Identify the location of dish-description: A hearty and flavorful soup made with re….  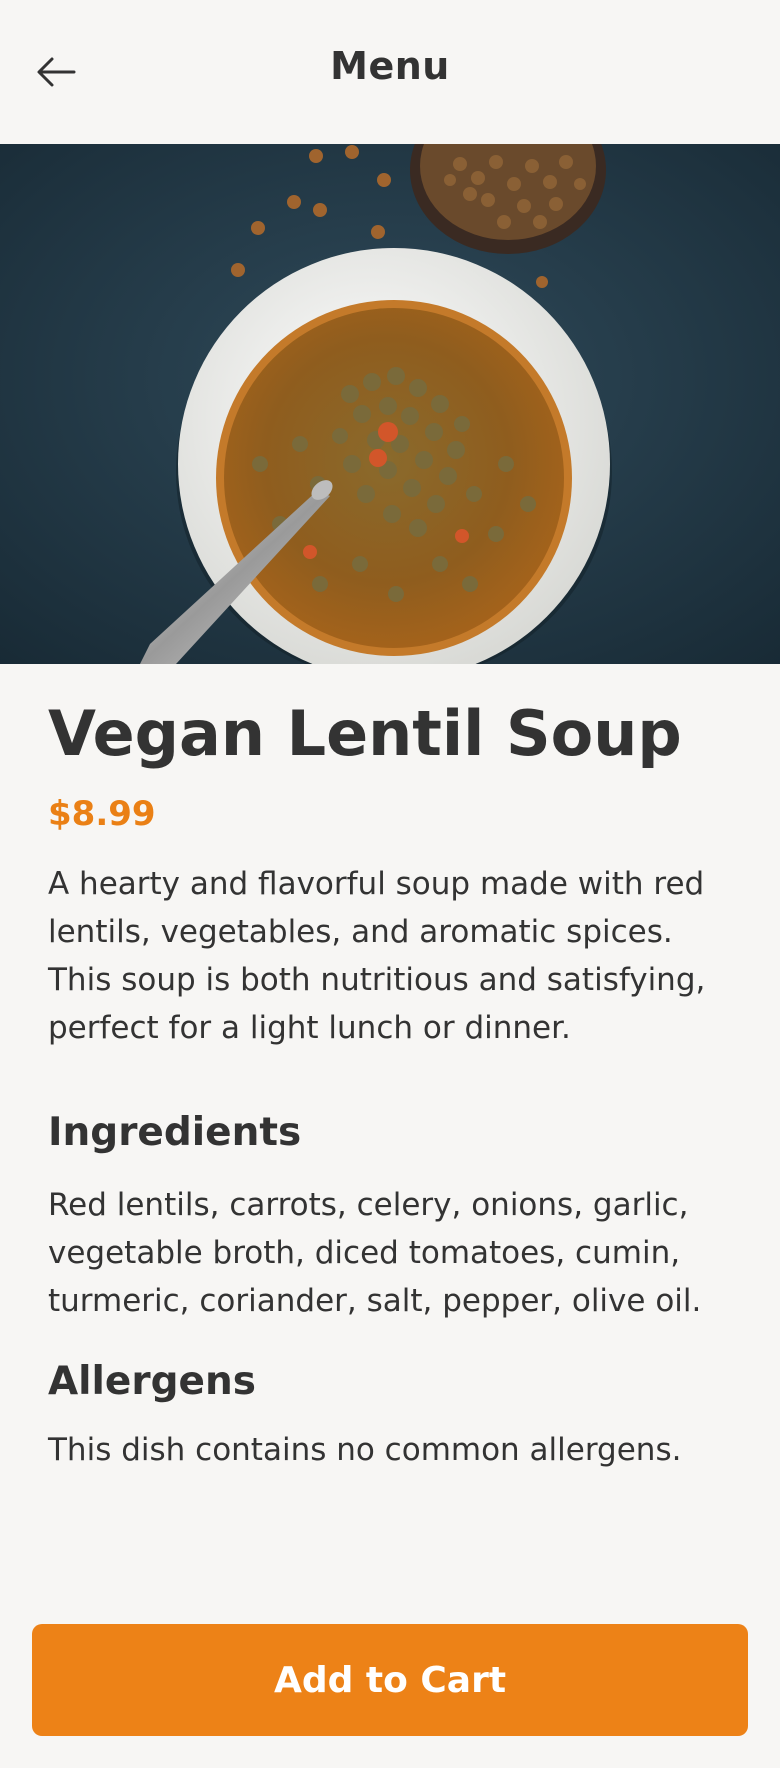
(377, 956).